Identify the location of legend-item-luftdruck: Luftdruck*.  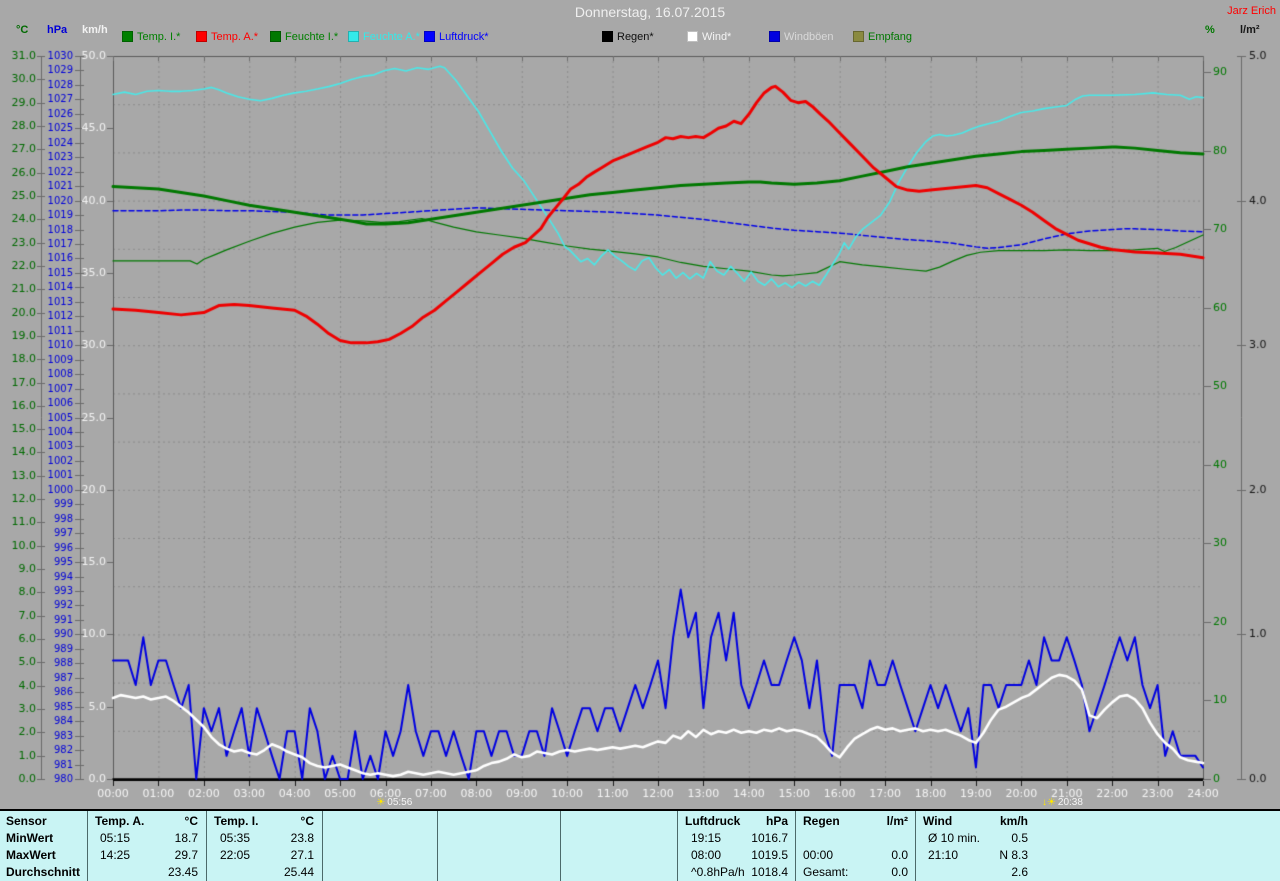
(456, 37).